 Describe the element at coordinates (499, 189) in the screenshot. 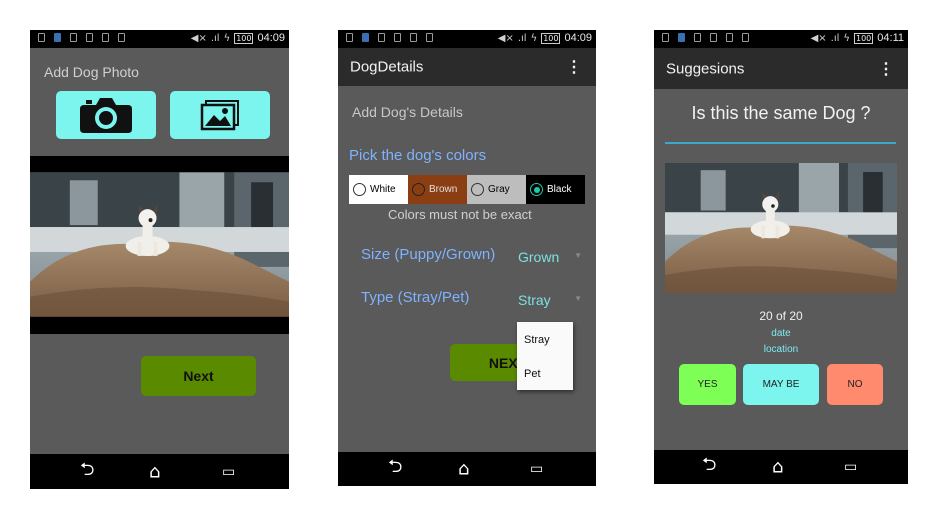

I see `color-label: Gray` at that location.